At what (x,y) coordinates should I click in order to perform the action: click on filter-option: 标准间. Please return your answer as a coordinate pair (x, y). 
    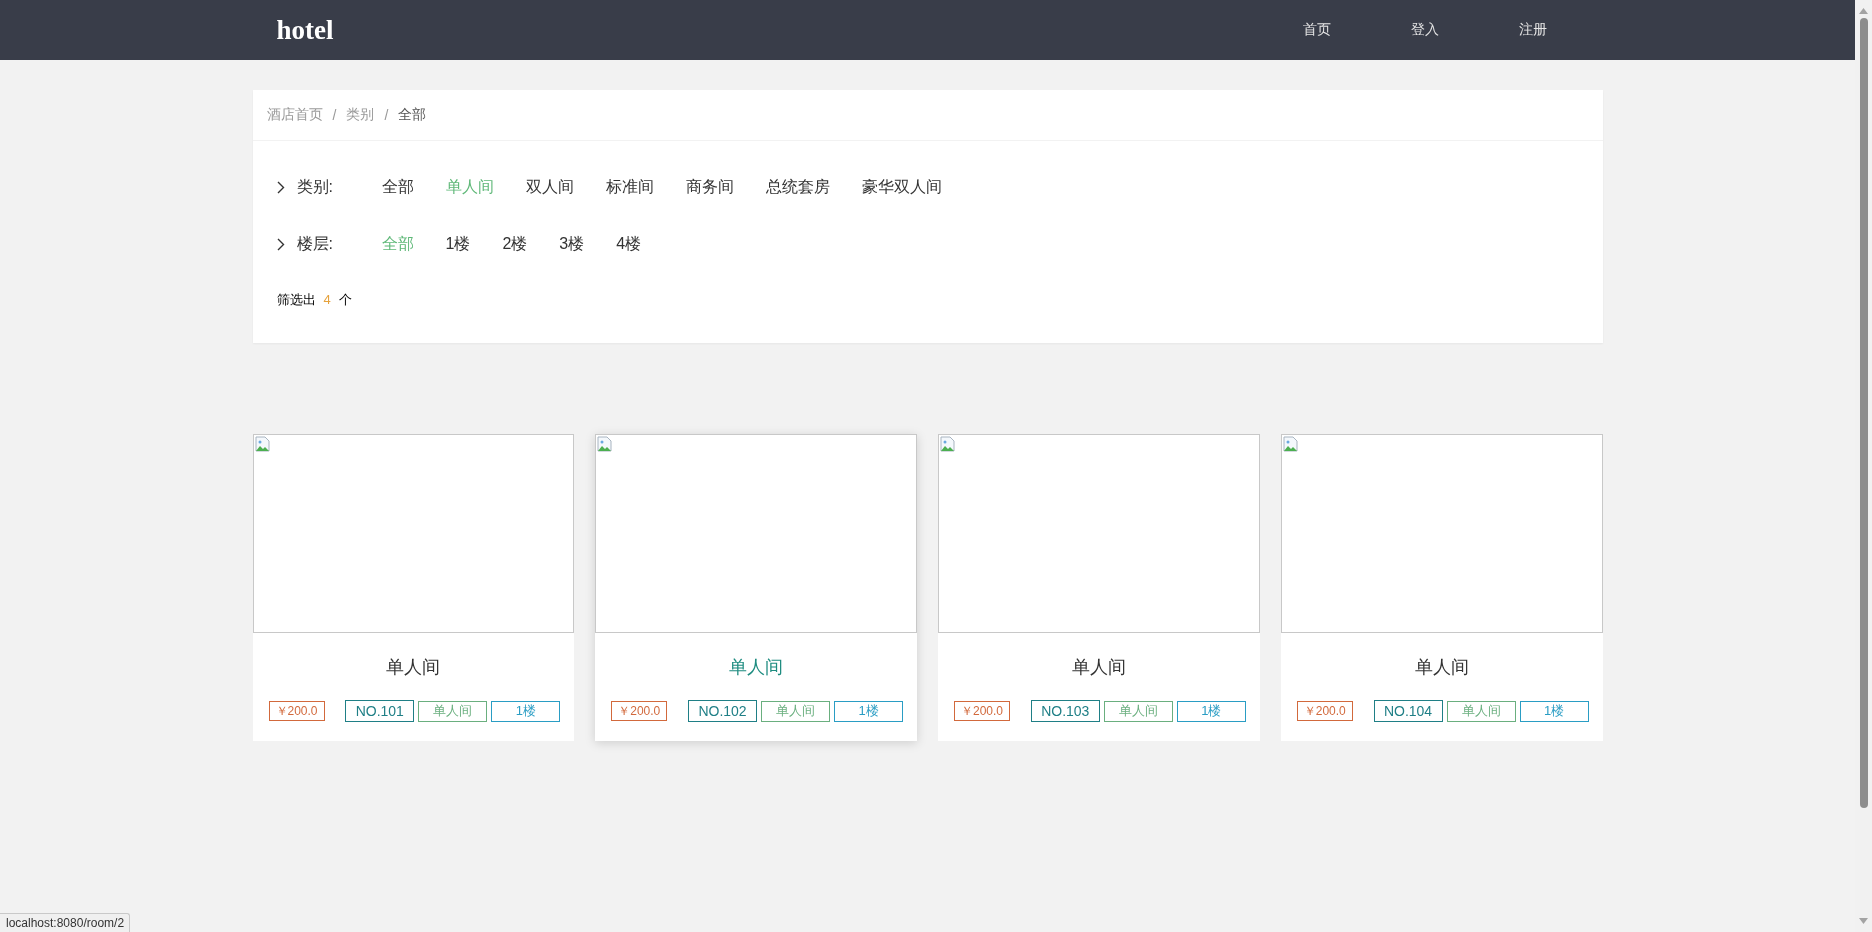
    Looking at the image, I should click on (629, 187).